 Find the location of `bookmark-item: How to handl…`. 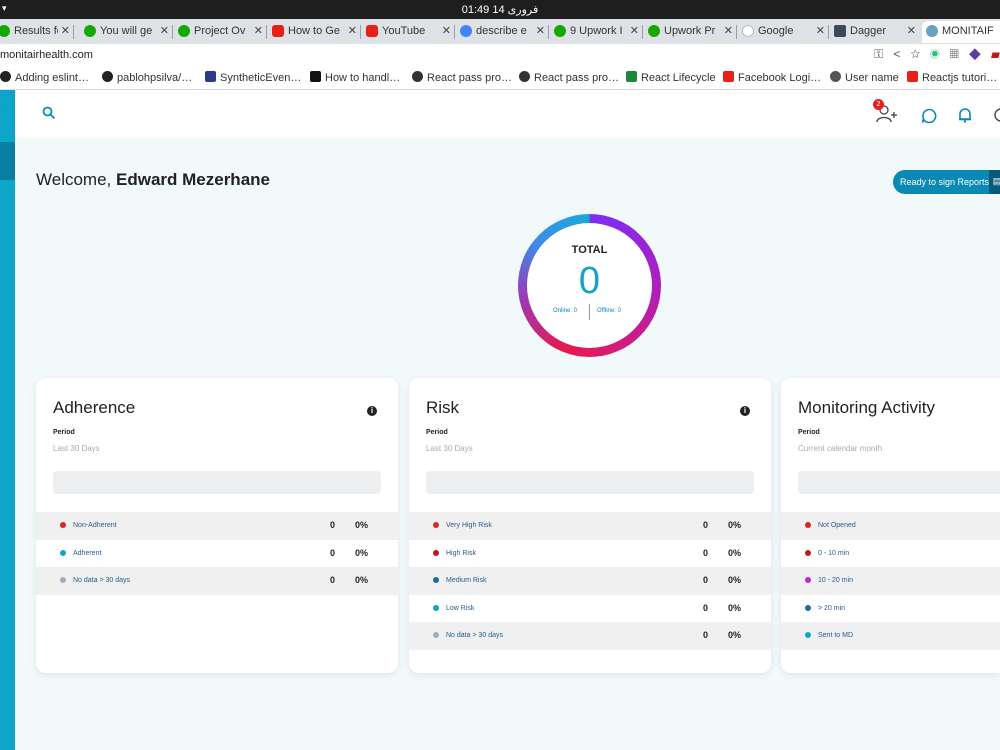

bookmark-item: How to handl… is located at coordinates (355, 77).